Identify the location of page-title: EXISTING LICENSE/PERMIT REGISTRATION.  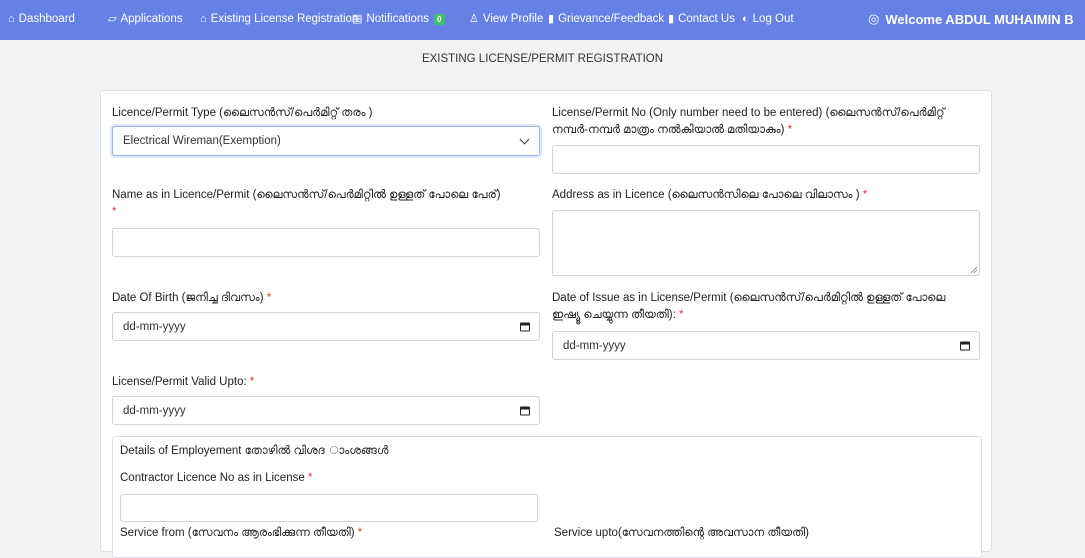
(542, 59).